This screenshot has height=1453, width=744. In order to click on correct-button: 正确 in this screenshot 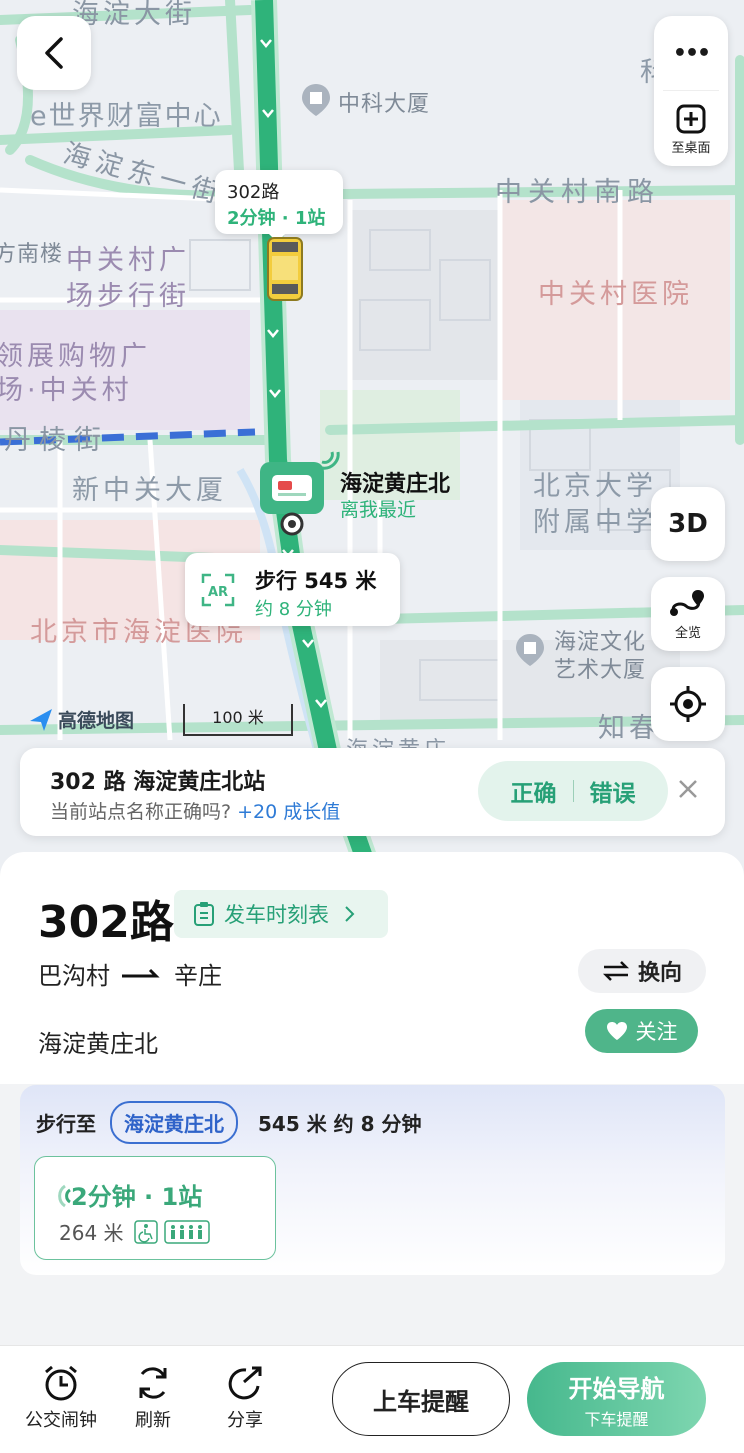, I will do `click(534, 791)`.